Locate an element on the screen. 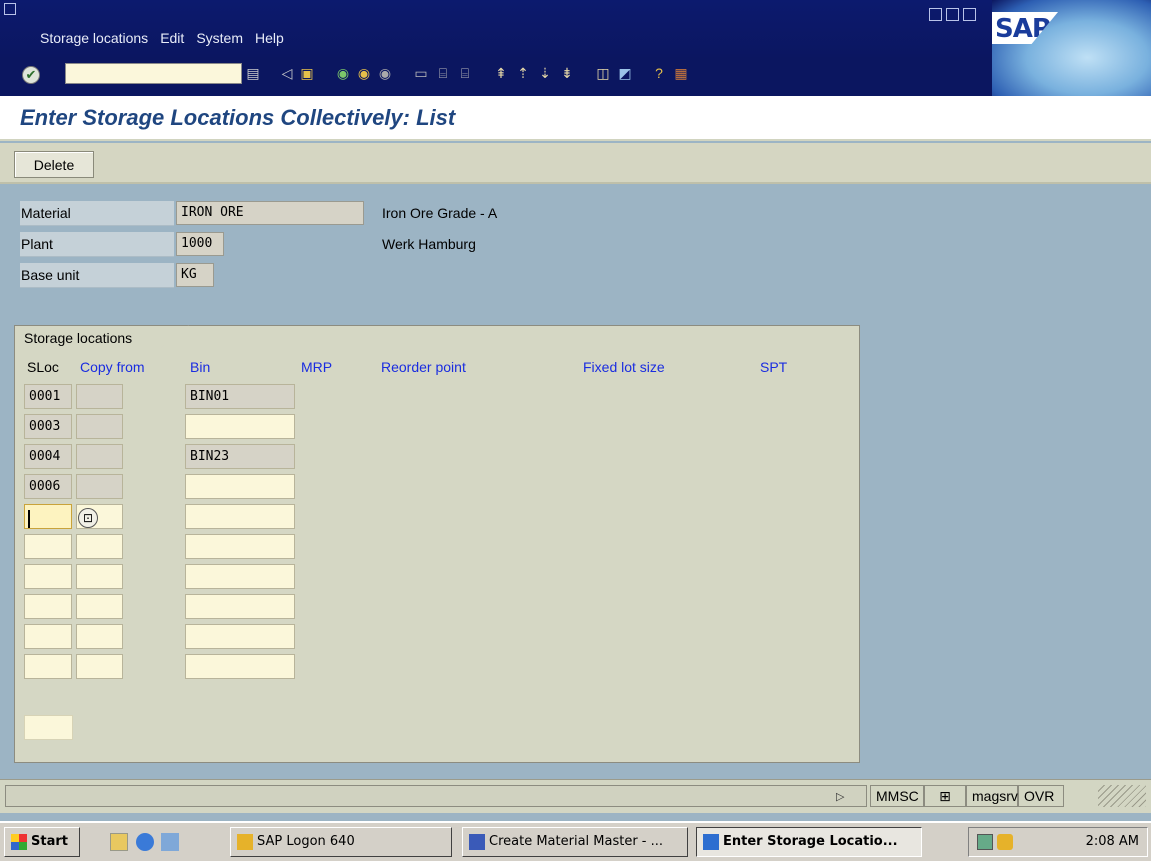 The image size is (1151, 861). layout-menu-icon: ▦ is located at coordinates (681, 73).